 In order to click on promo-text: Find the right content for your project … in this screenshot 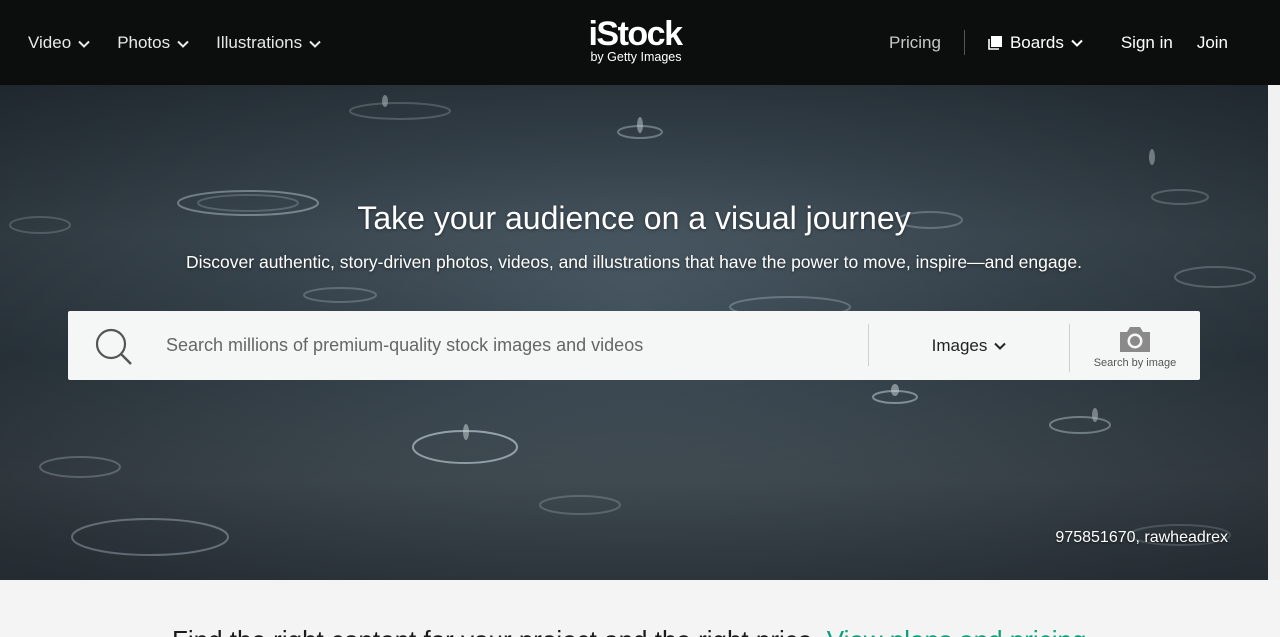, I will do `click(495, 631)`.